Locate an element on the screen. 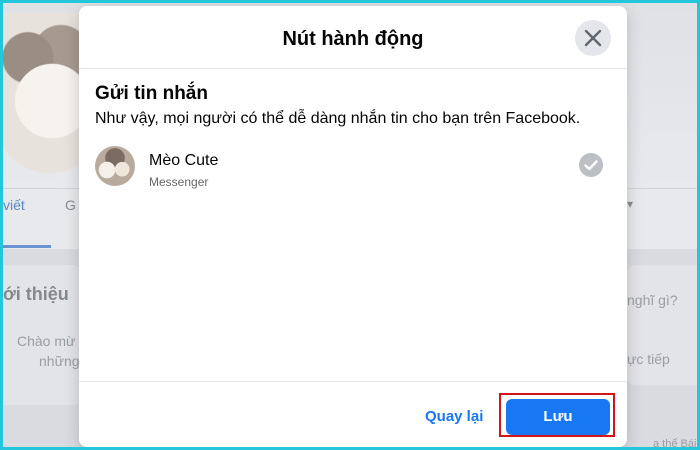 The image size is (700, 450). background-tab-underline is located at coordinates (27, 246).